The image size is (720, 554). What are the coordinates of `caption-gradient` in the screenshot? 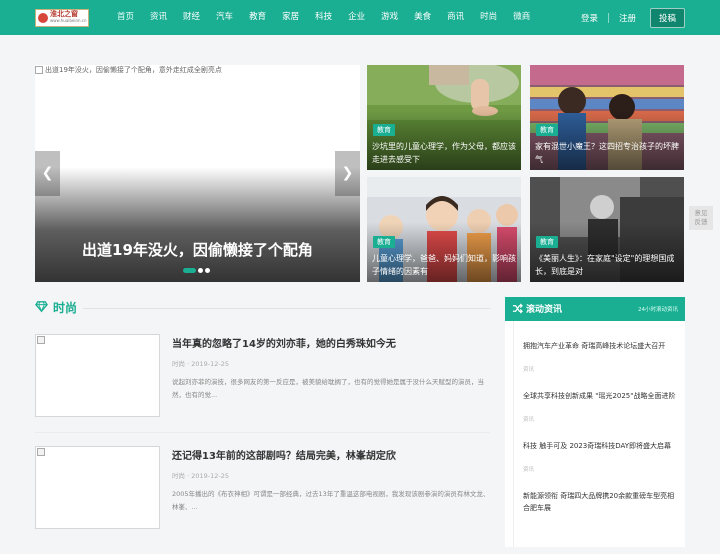 It's located at (197, 224).